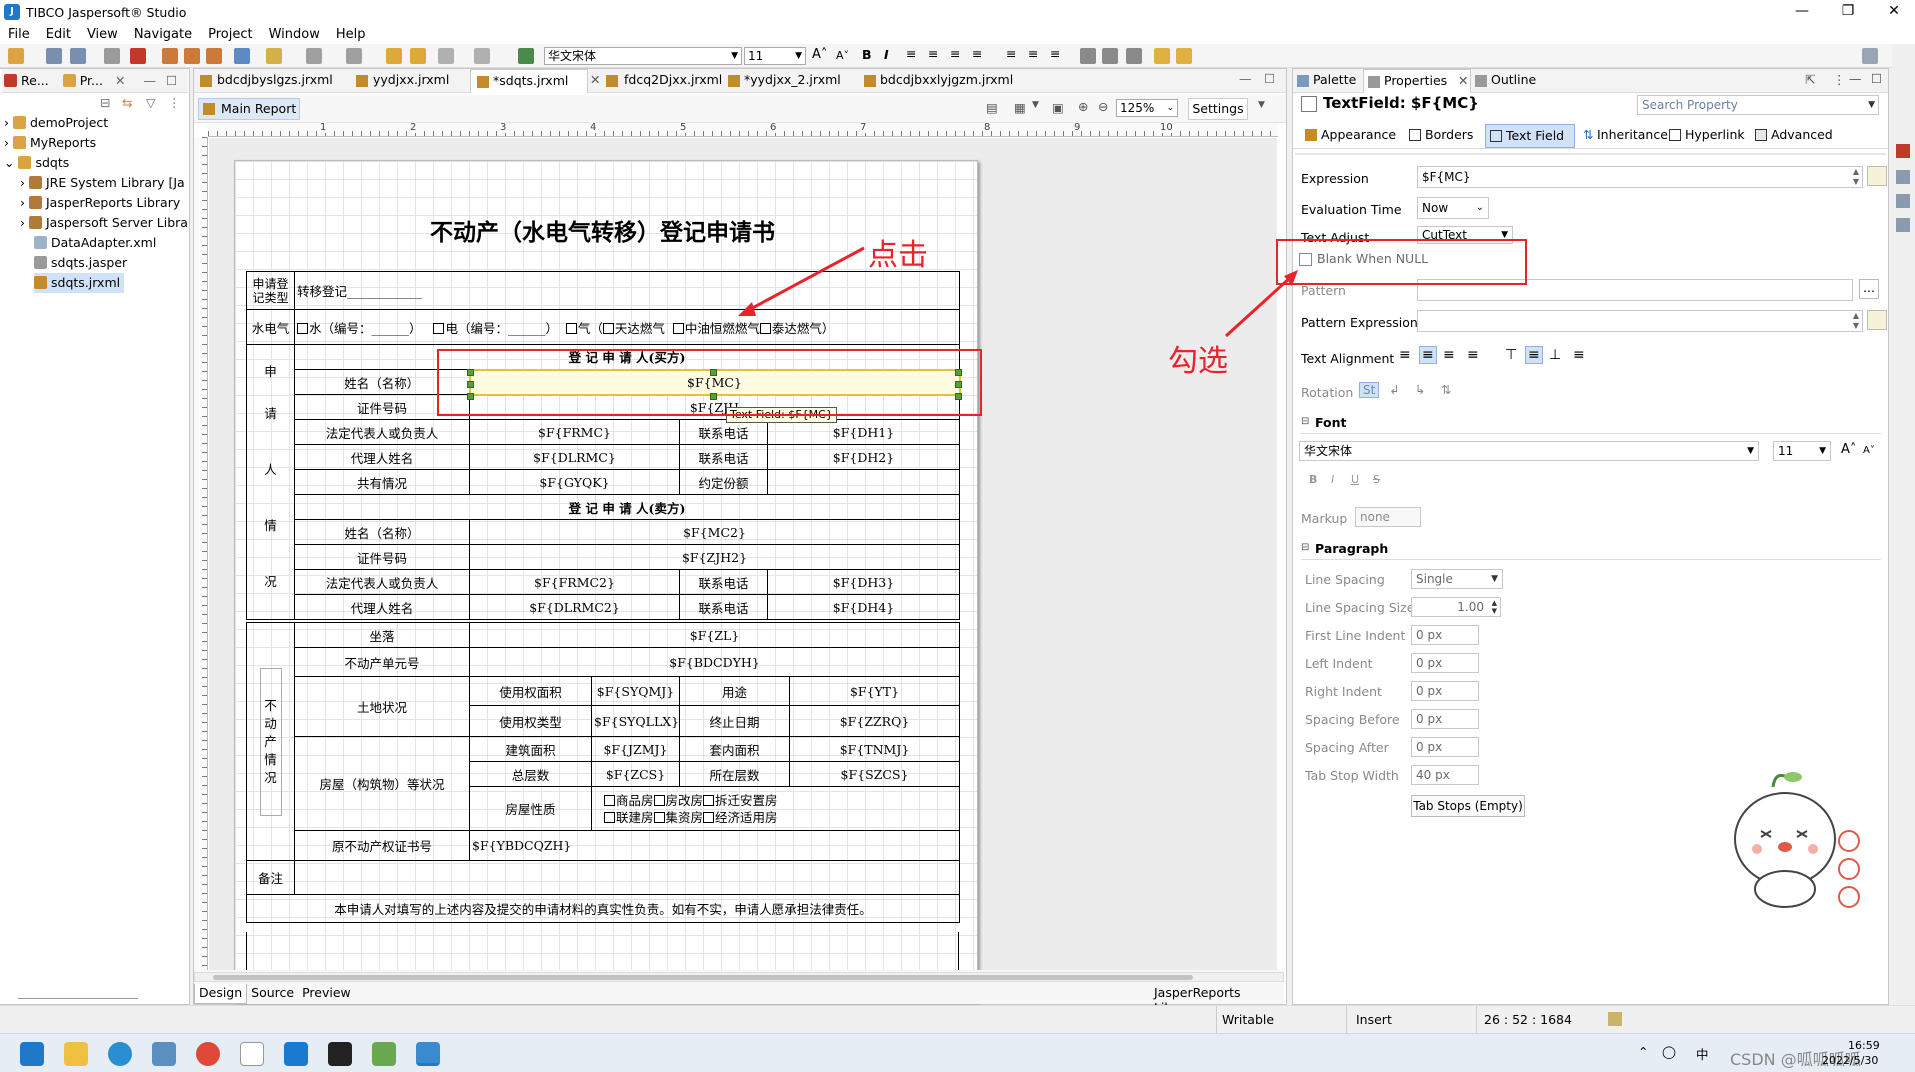 This screenshot has height=1072, width=1915. What do you see at coordinates (526, 56) in the screenshot?
I see `format-icon` at bounding box center [526, 56].